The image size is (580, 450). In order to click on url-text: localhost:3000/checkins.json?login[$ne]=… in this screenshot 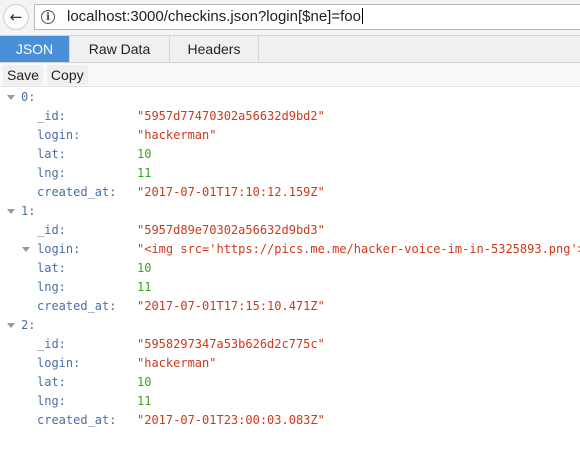, I will do `click(215, 16)`.